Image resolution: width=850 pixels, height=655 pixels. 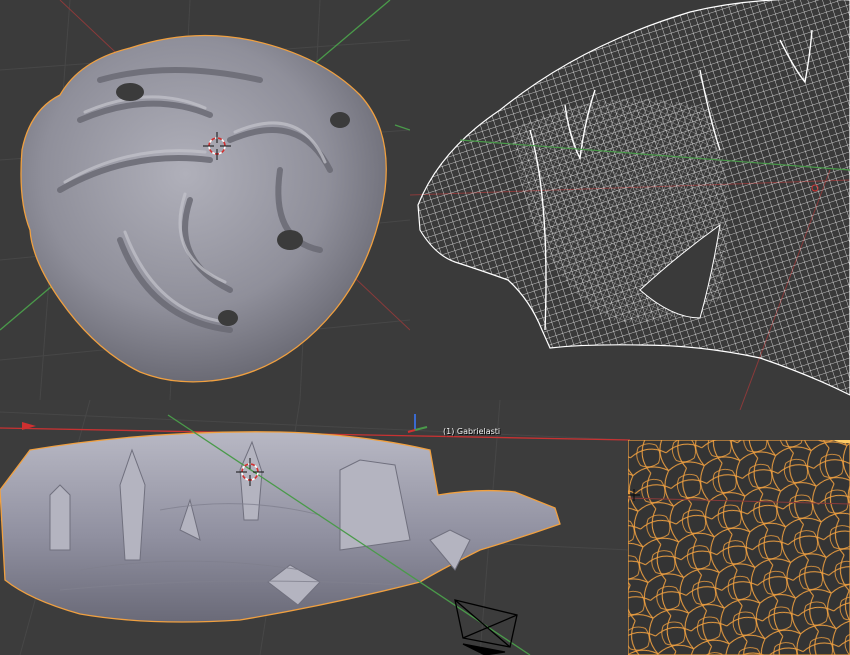 What do you see at coordinates (417, 423) in the screenshot?
I see `axis-gizmo-icon` at bounding box center [417, 423].